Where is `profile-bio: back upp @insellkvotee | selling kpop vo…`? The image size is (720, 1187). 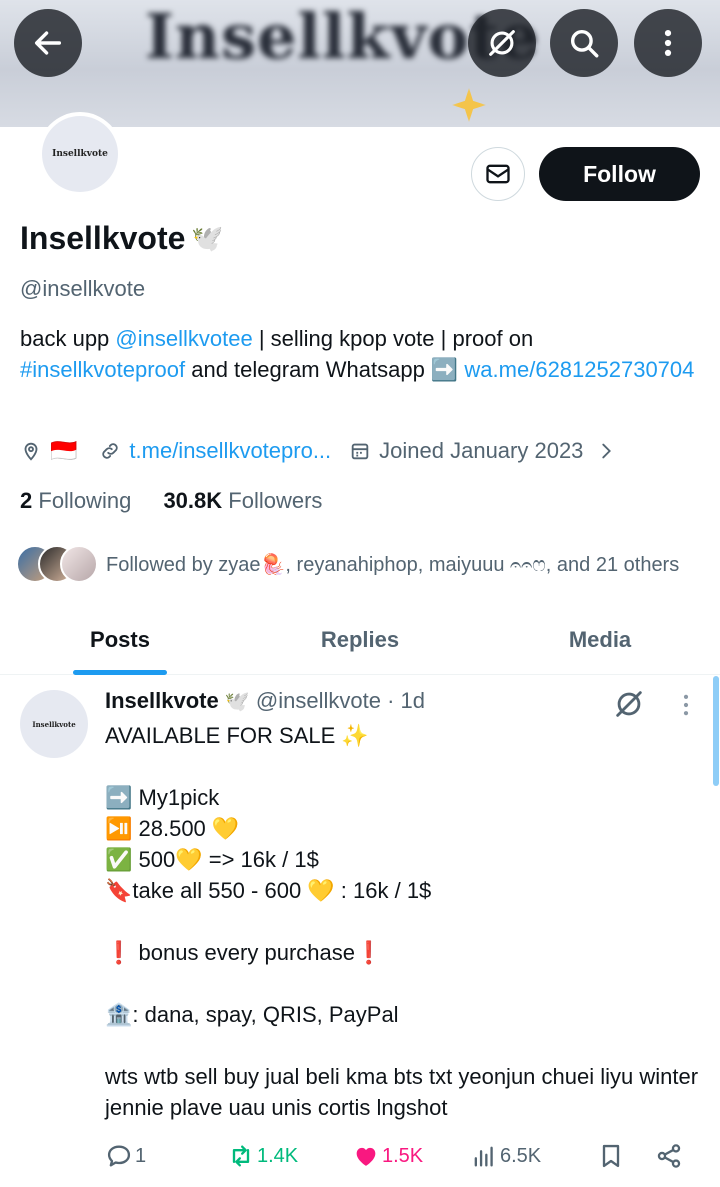
profile-bio: back upp @insellkvotee | selling kpop vo… is located at coordinates (360, 354).